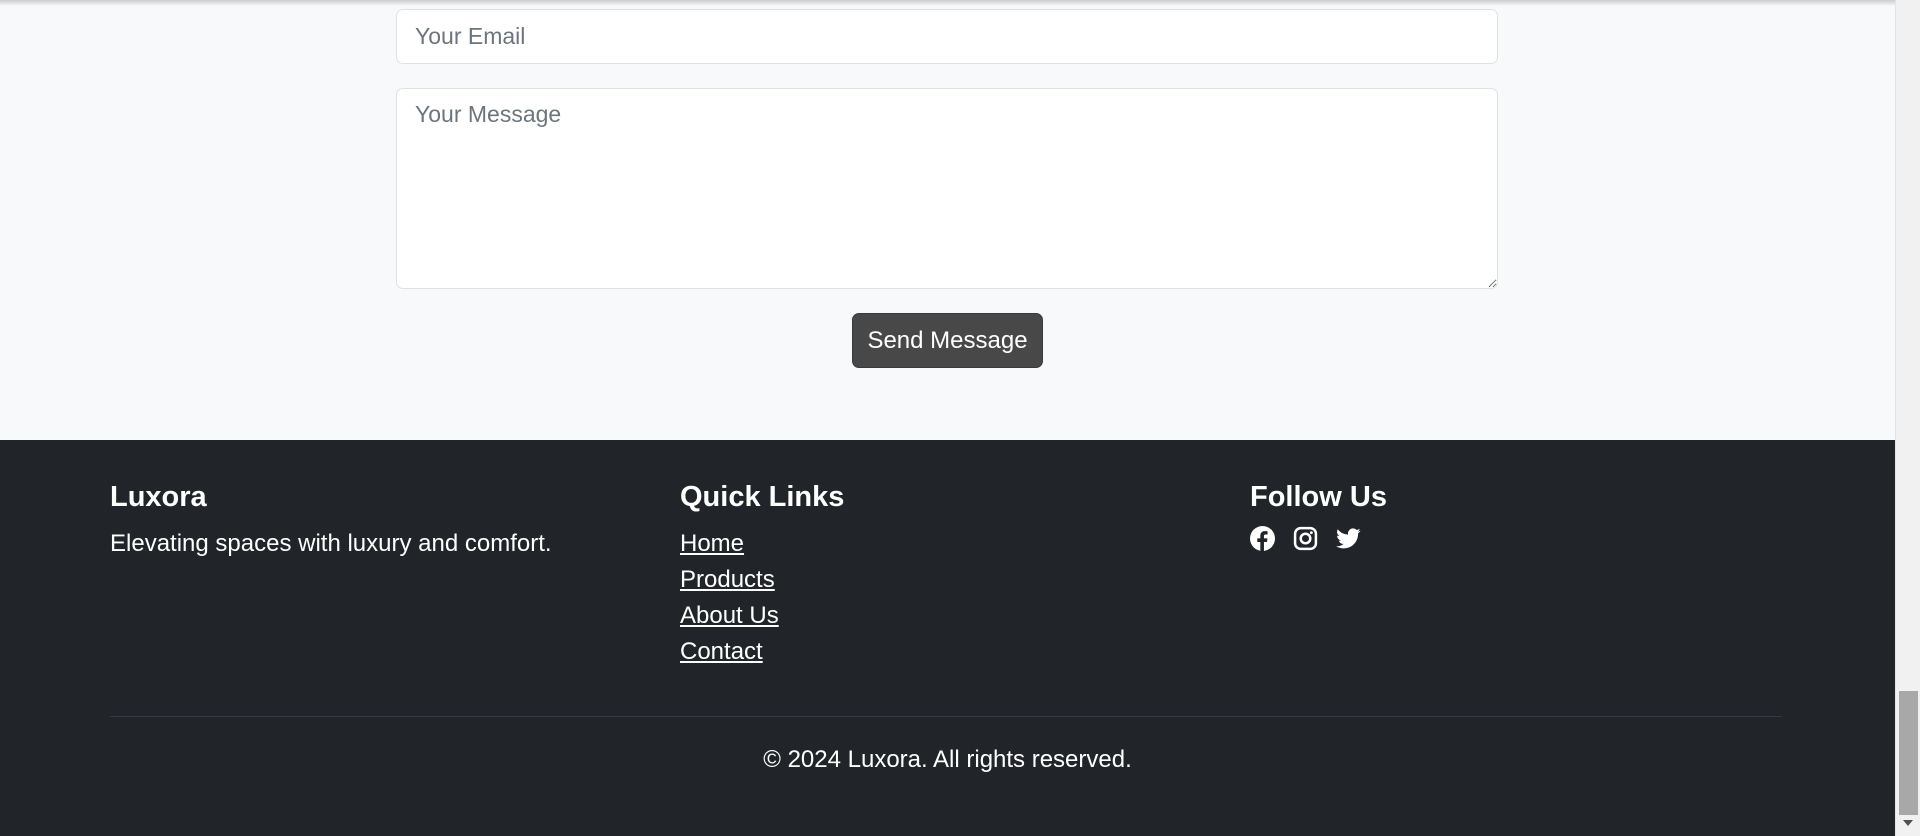 The image size is (1920, 836). What do you see at coordinates (1305, 538) in the screenshot?
I see `instagram-icon` at bounding box center [1305, 538].